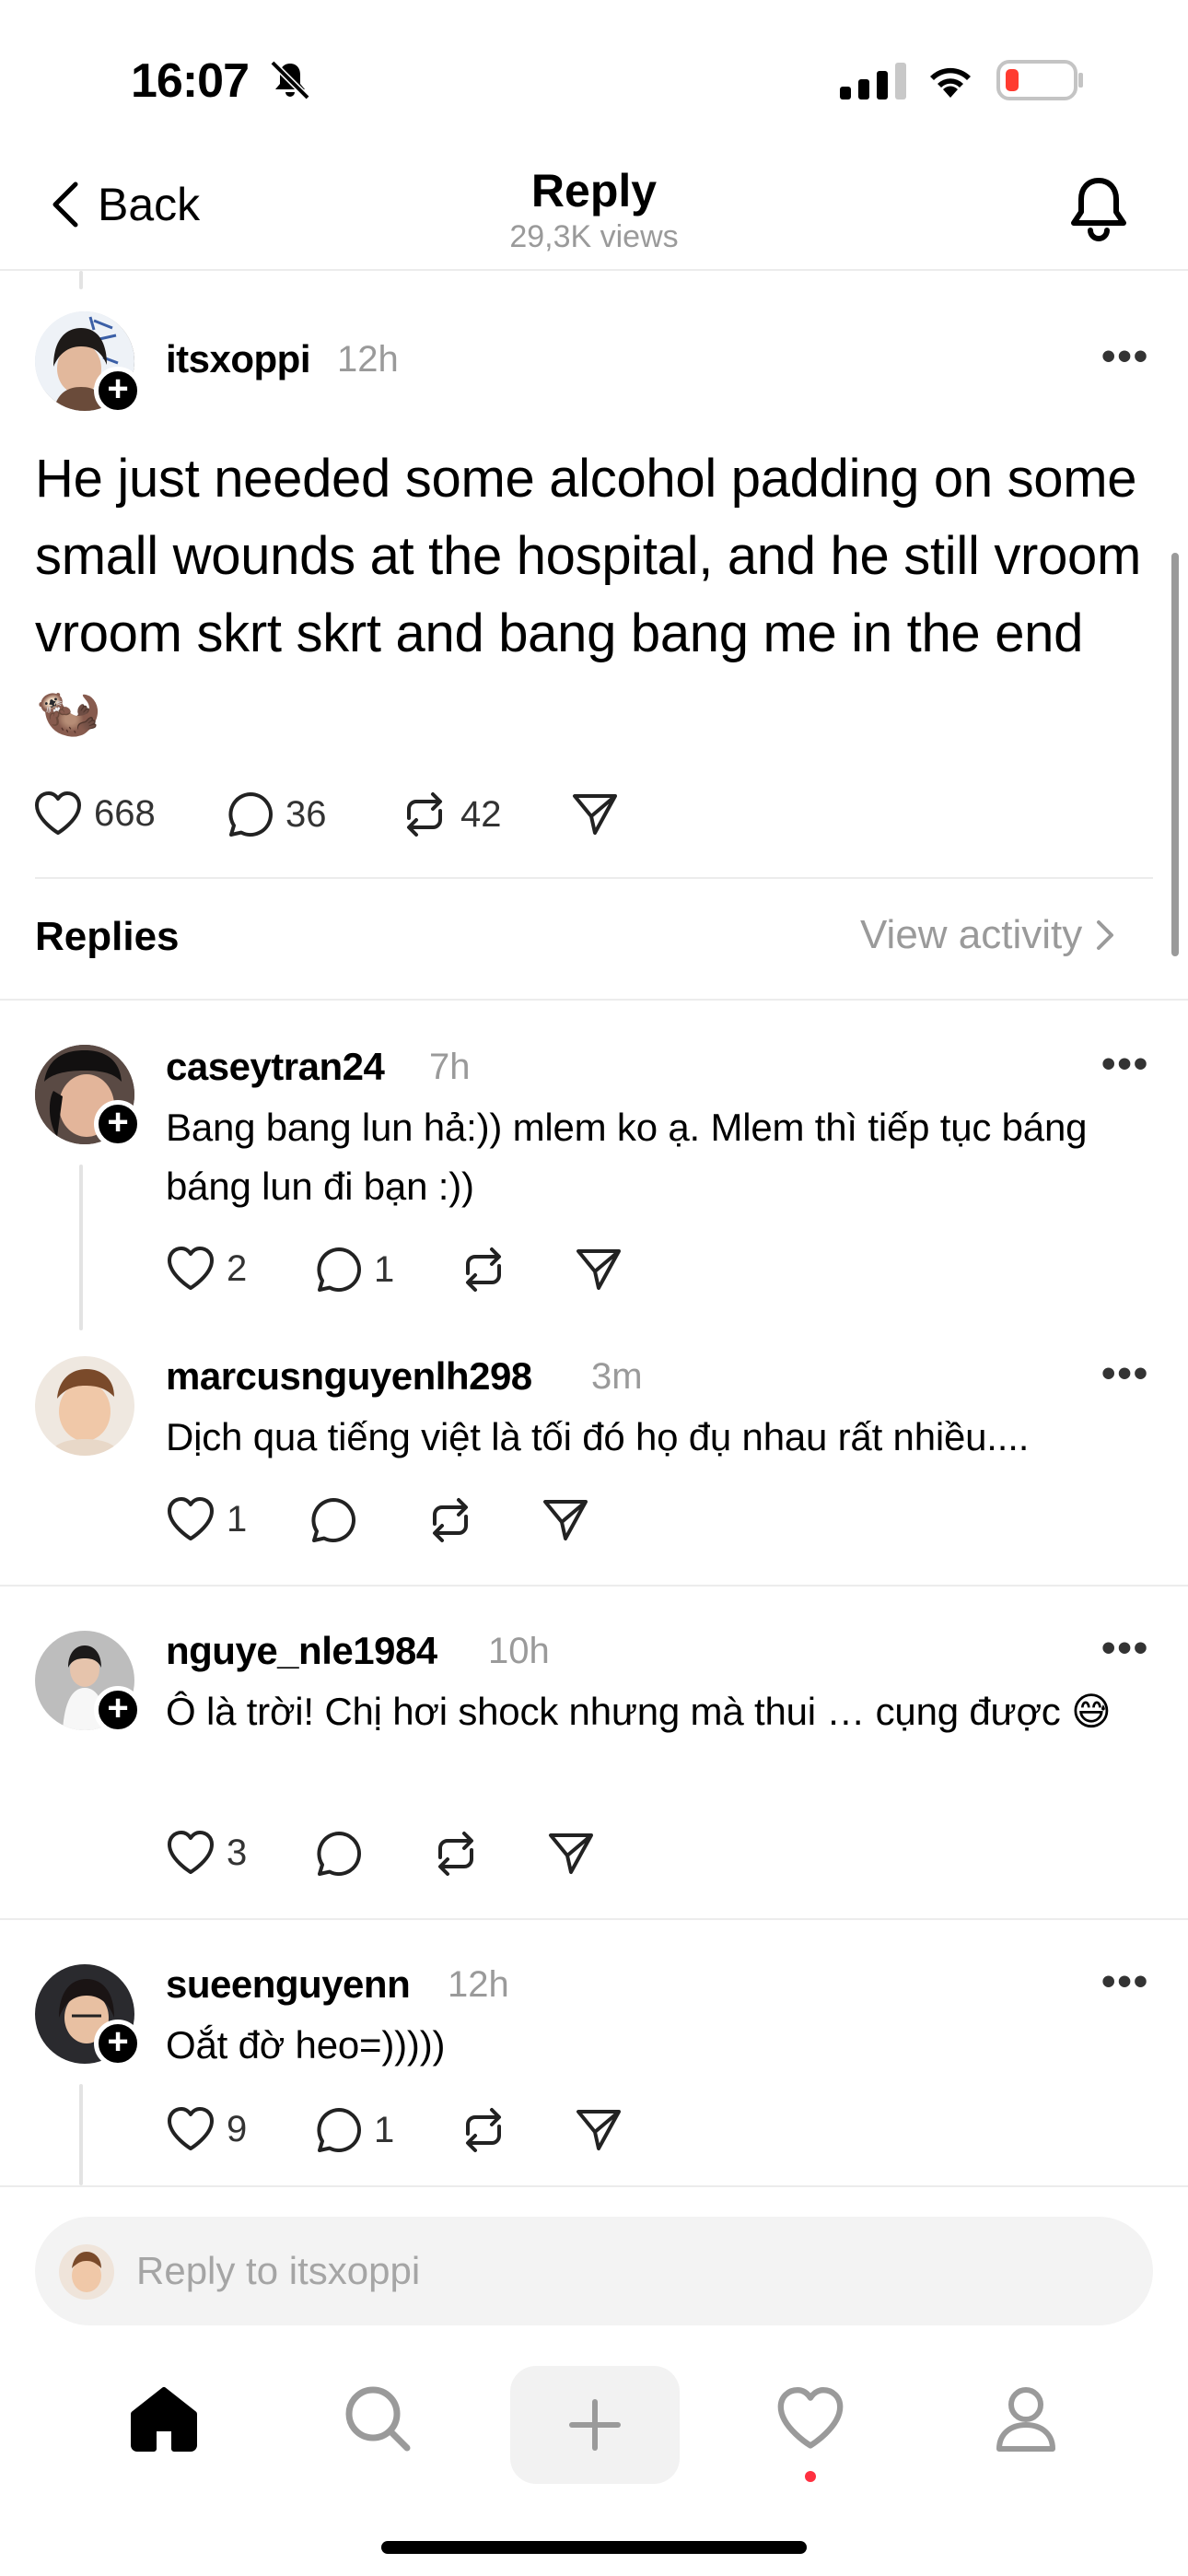  I want to click on chevron-right-icon, so click(1105, 935).